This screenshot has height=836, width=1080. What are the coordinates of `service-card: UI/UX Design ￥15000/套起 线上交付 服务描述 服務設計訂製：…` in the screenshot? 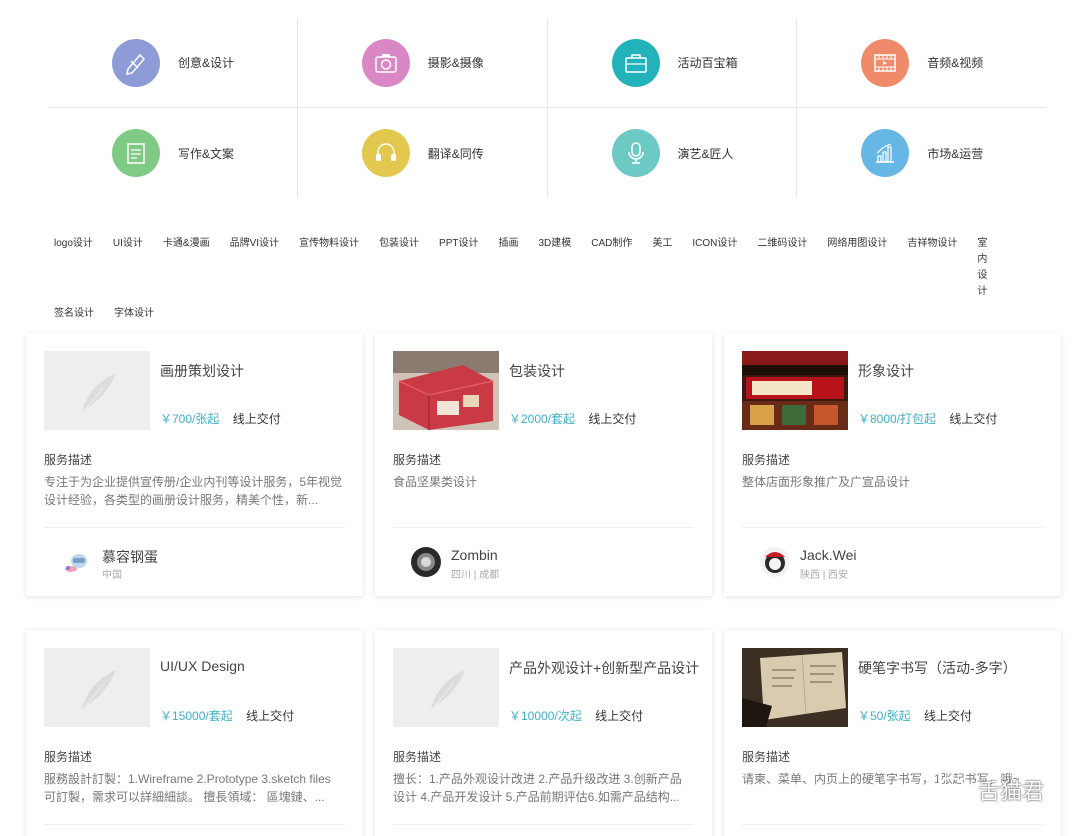 It's located at (194, 733).